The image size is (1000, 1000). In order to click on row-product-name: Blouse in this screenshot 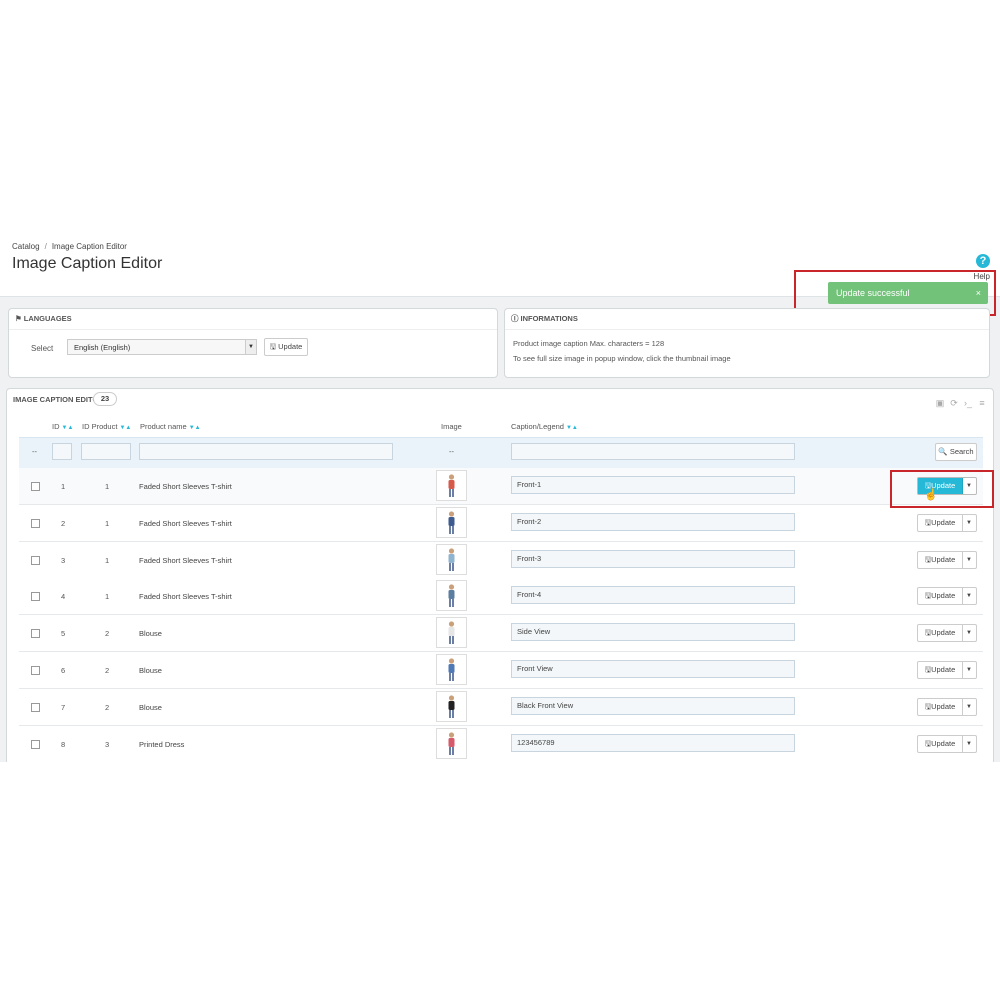, I will do `click(150, 634)`.